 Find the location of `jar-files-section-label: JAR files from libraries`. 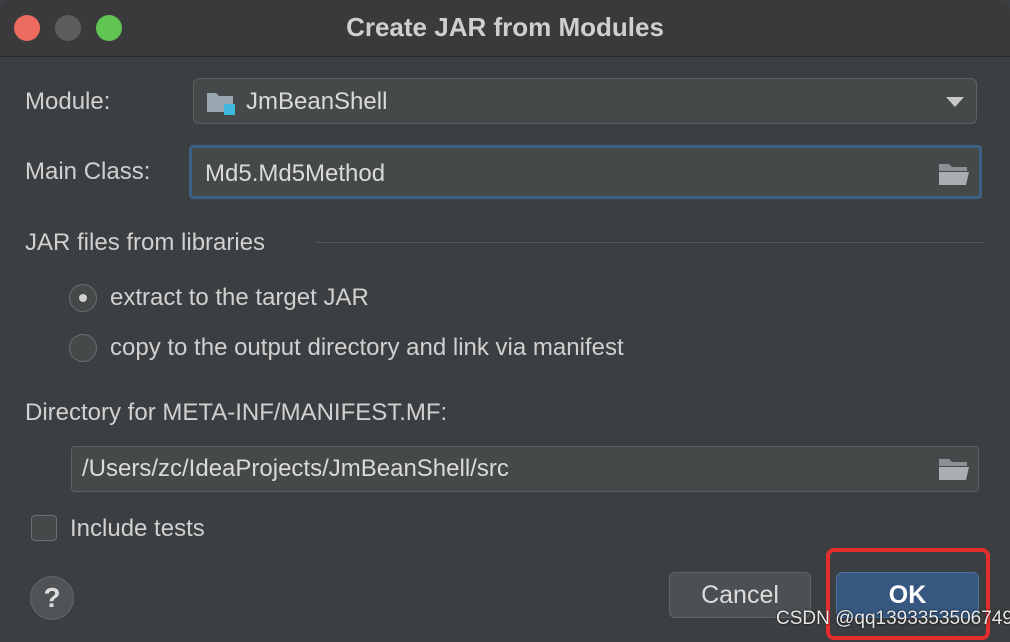

jar-files-section-label: JAR files from libraries is located at coordinates (145, 242).